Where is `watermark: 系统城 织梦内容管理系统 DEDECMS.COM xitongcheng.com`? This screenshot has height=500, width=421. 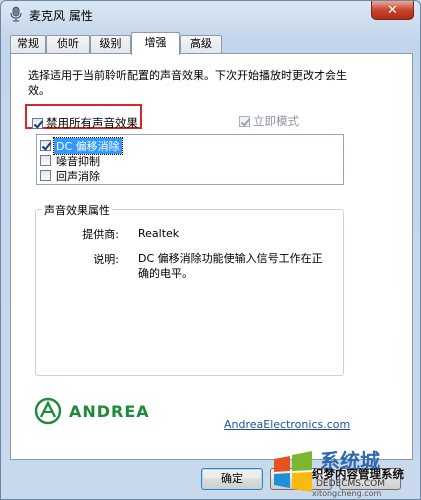 watermark: 系统城 织梦内容管理系统 DEDECMS.COM xitongcheng.com is located at coordinates (345, 469).